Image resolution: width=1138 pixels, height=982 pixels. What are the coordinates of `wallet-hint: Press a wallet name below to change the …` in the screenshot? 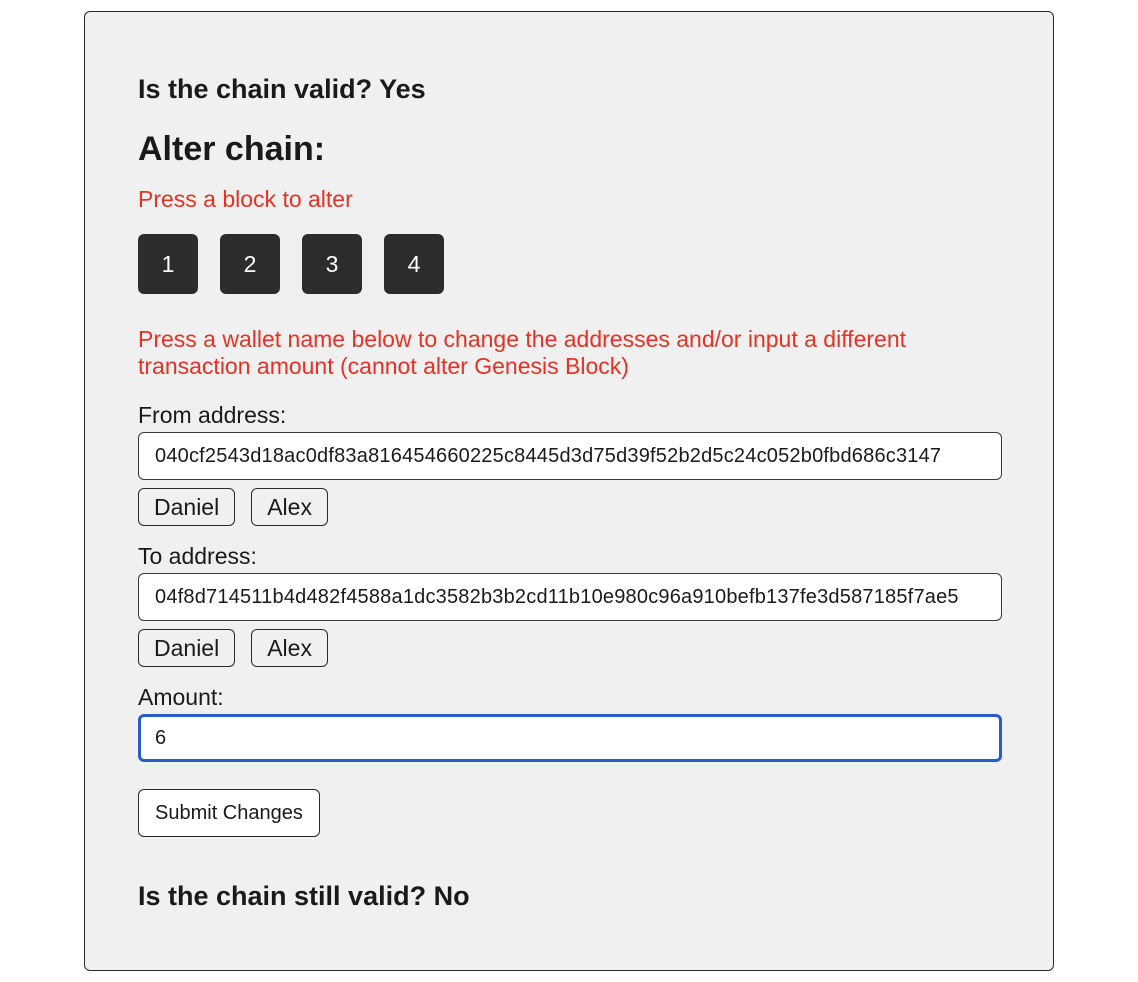 It's located at (522, 352).